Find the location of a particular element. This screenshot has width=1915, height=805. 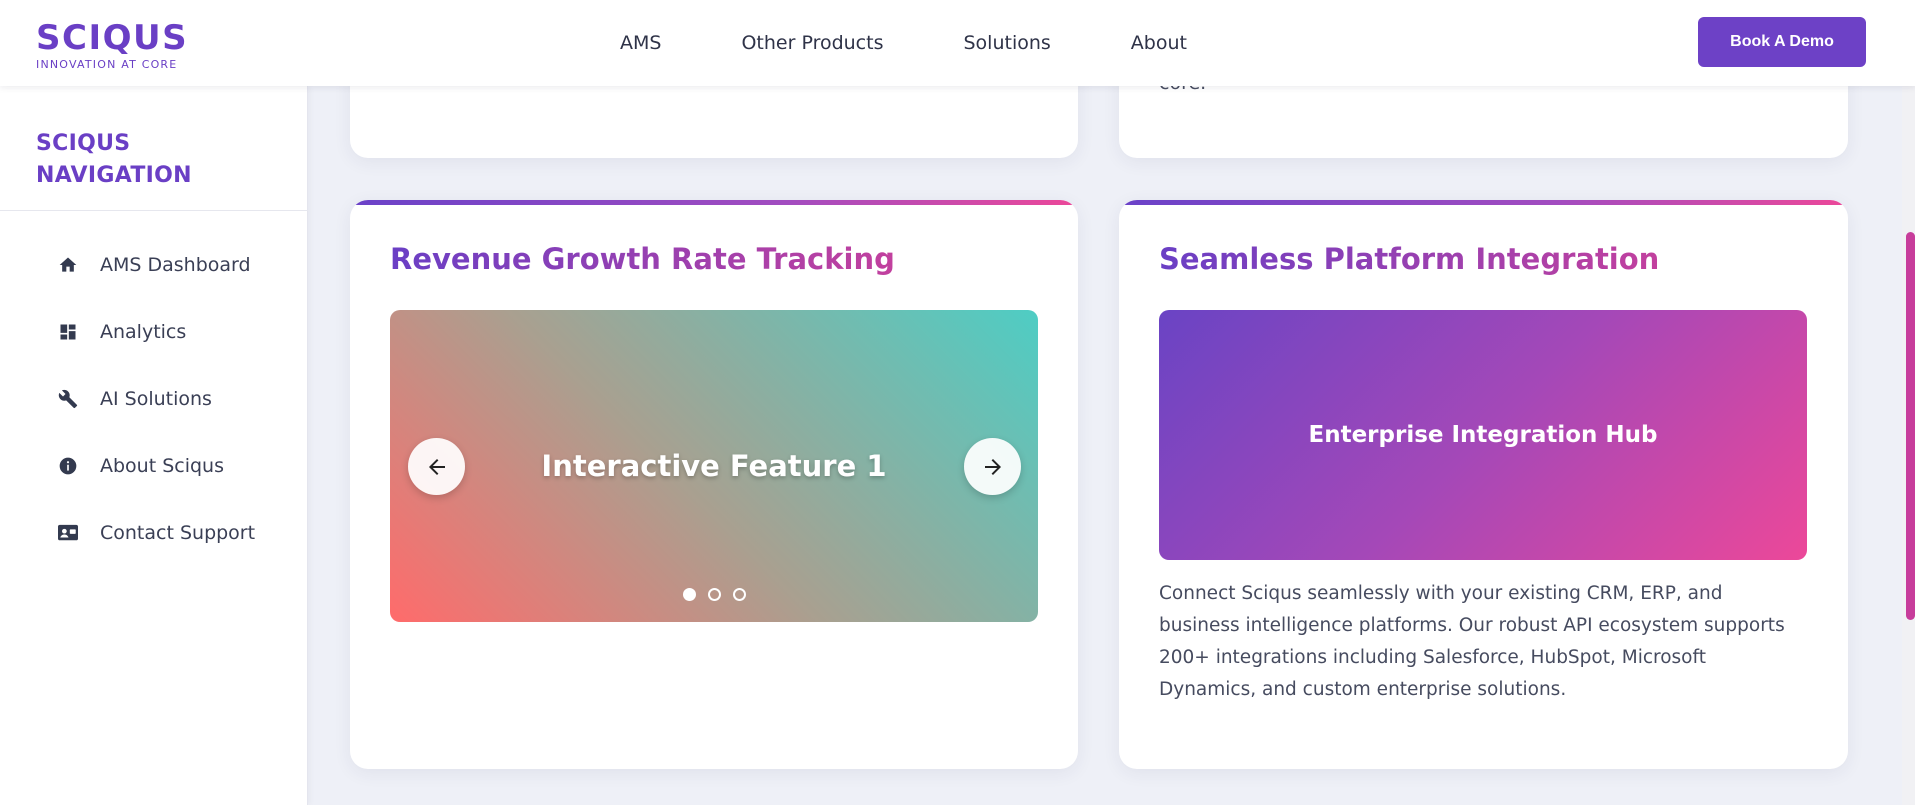

carousel-prev-button is located at coordinates (436, 466).